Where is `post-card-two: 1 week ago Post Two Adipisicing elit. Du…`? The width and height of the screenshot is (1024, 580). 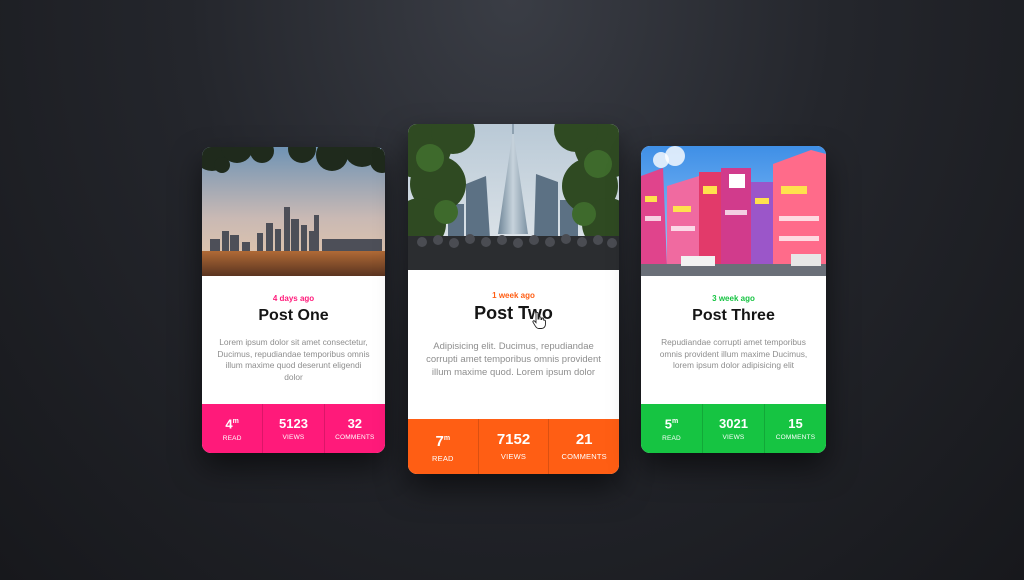 post-card-two: 1 week ago Post Two Adipisicing elit. Du… is located at coordinates (513, 299).